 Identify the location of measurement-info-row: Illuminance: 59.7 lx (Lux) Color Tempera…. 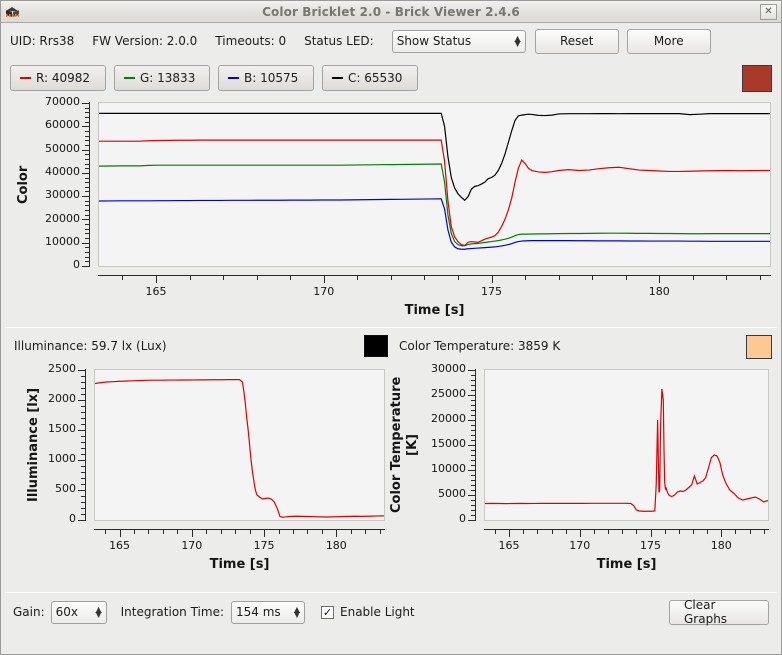
(391, 346).